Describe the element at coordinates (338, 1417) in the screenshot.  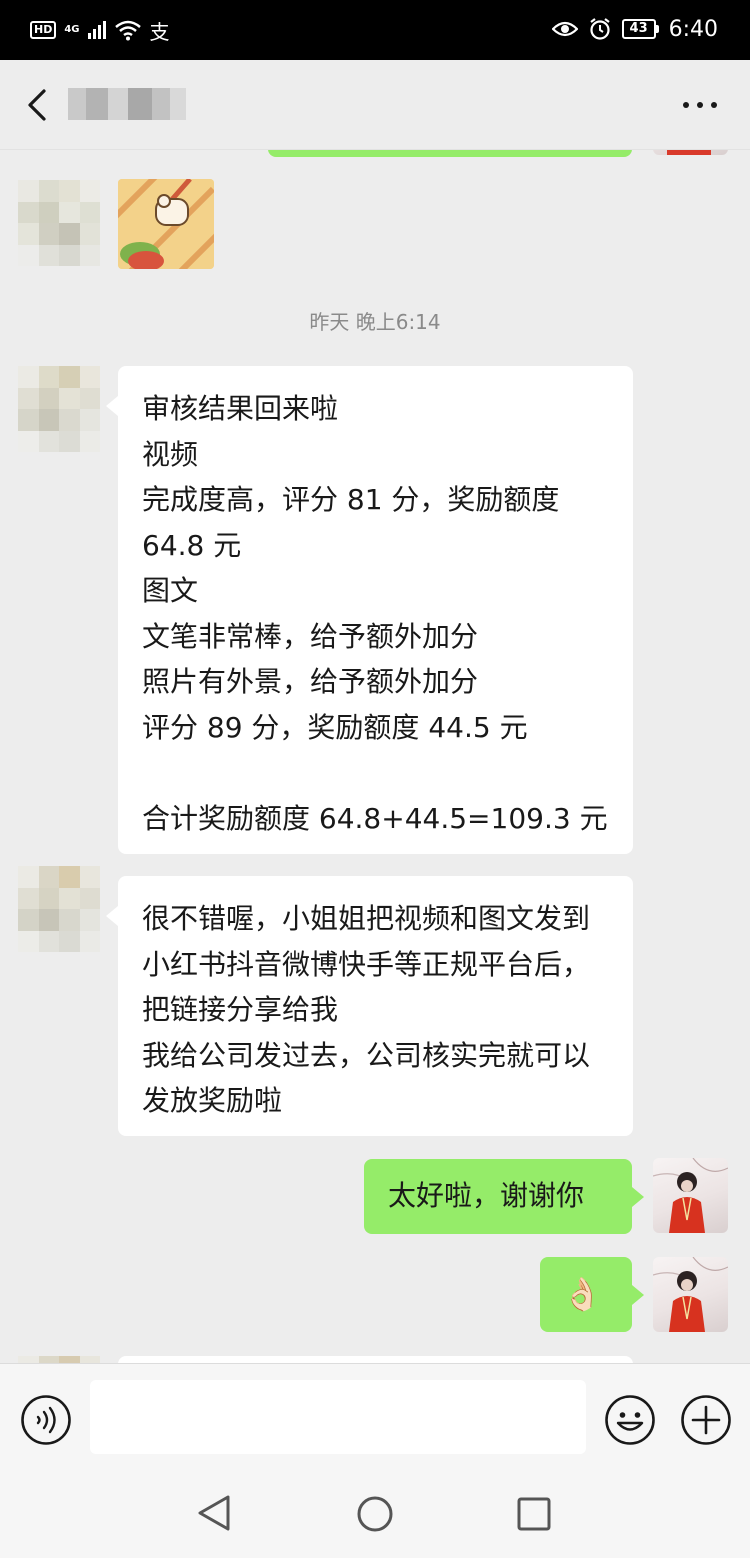
I see `message-input` at that location.